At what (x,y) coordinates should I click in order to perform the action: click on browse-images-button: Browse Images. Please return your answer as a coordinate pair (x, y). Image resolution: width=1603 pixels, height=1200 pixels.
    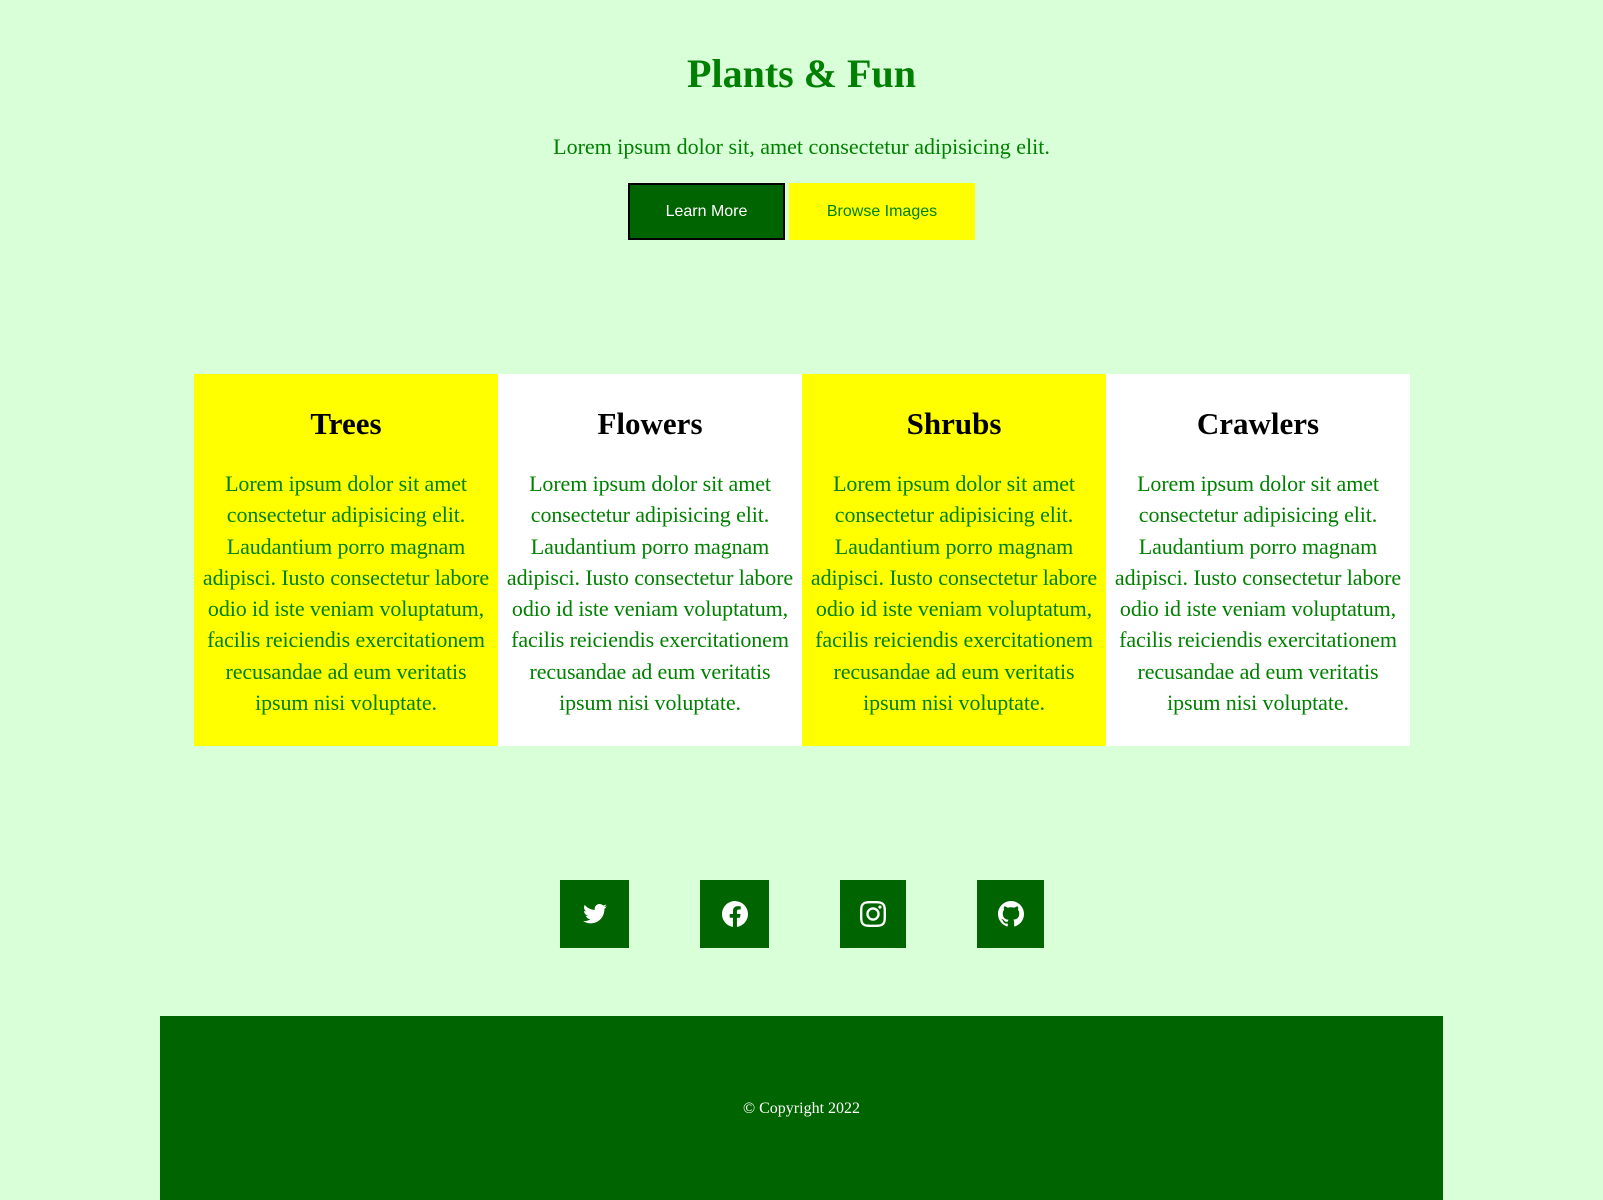
    Looking at the image, I should click on (882, 211).